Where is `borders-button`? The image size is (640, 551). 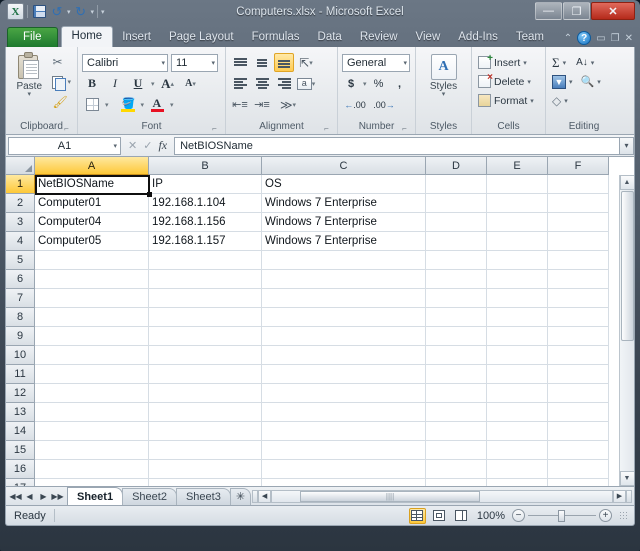
borders-button is located at coordinates (92, 104).